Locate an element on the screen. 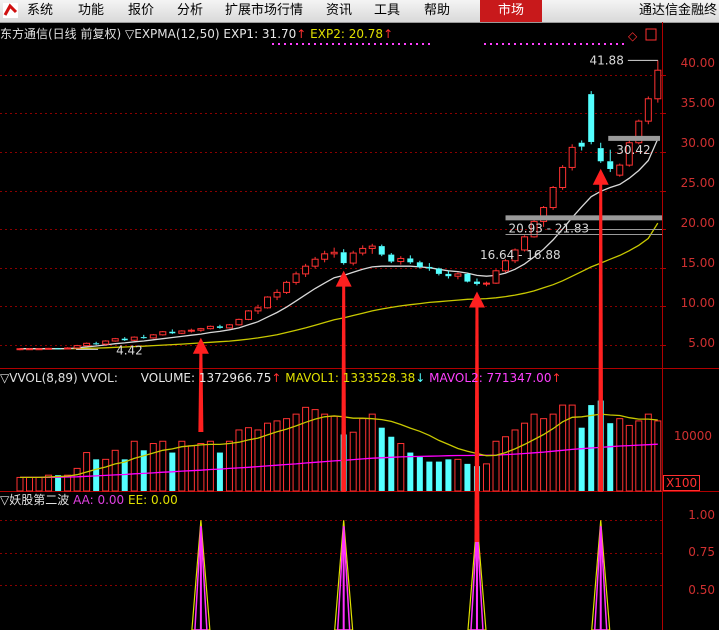  menu-help: 帮助 is located at coordinates (437, 11).